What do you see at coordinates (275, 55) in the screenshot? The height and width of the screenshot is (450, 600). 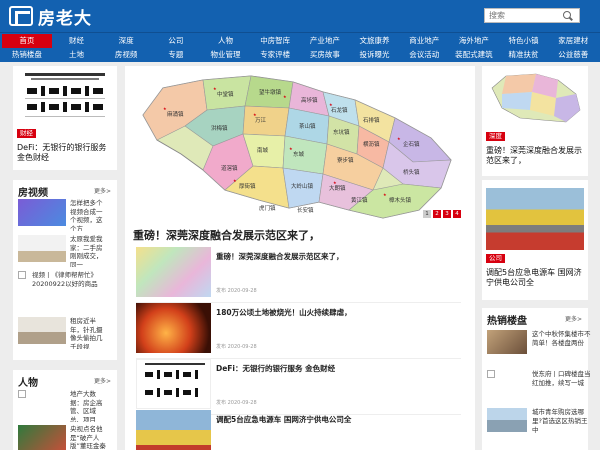 I see `nav-item-expert-review: 专家评楼` at bounding box center [275, 55].